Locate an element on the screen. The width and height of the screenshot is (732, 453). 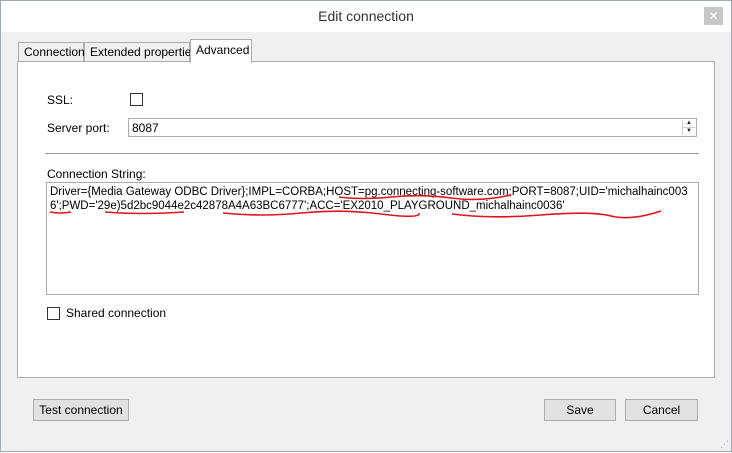
title-bar: Edit connection ✕ is located at coordinates (366, 16).